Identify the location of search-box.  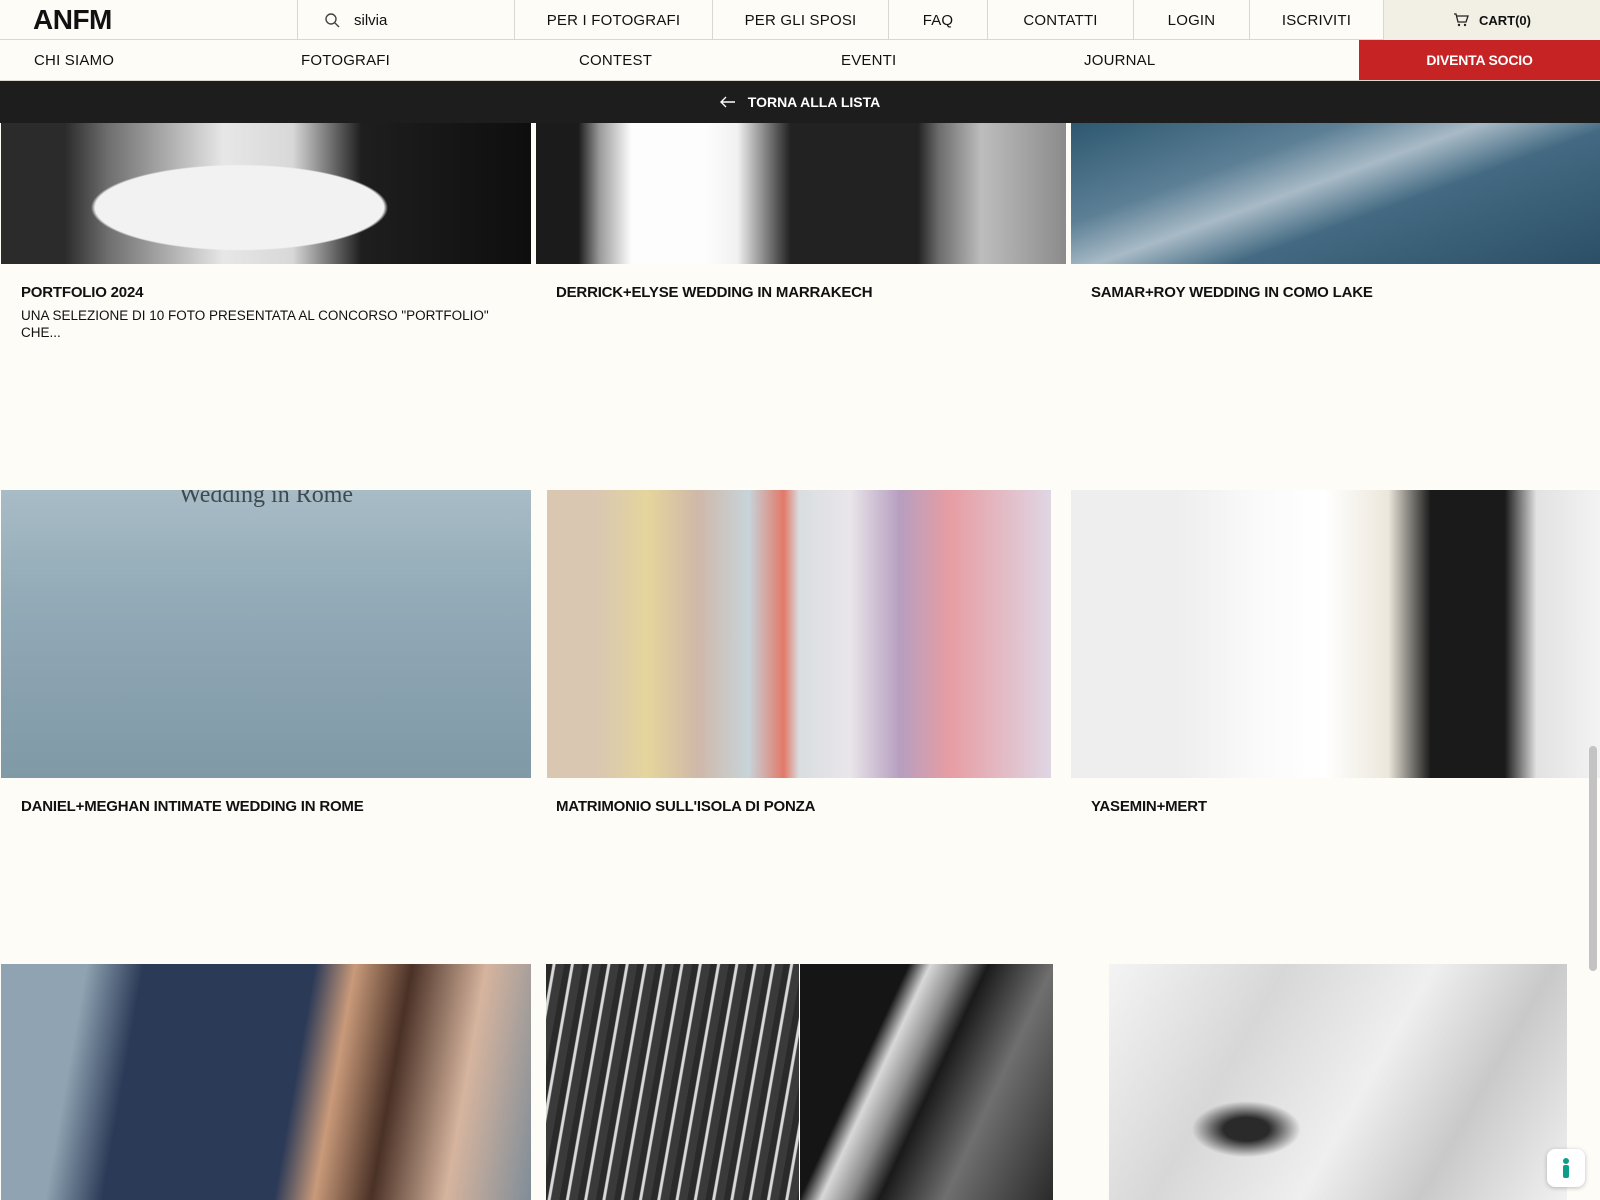
(406, 20).